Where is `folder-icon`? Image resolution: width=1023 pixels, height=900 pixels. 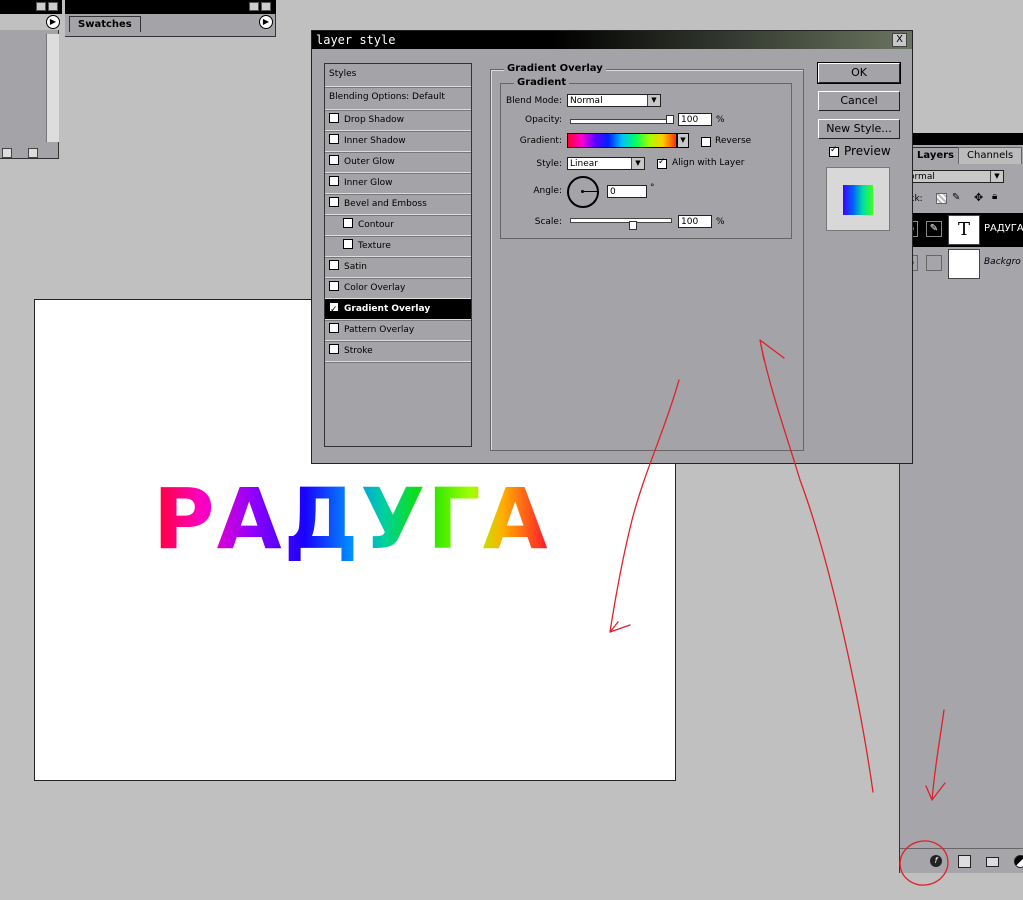
folder-icon is located at coordinates (992, 862).